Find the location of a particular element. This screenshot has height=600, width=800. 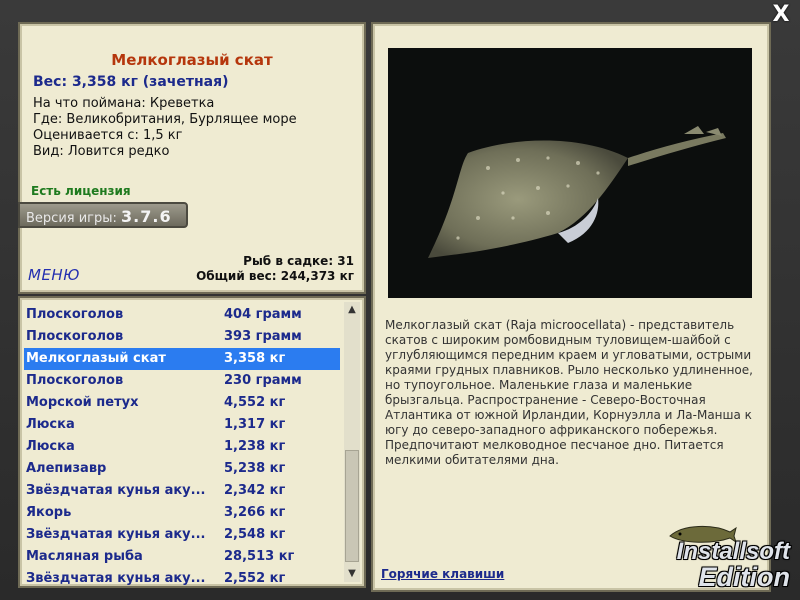

list-item-weight: 230 грамм is located at coordinates (263, 380).